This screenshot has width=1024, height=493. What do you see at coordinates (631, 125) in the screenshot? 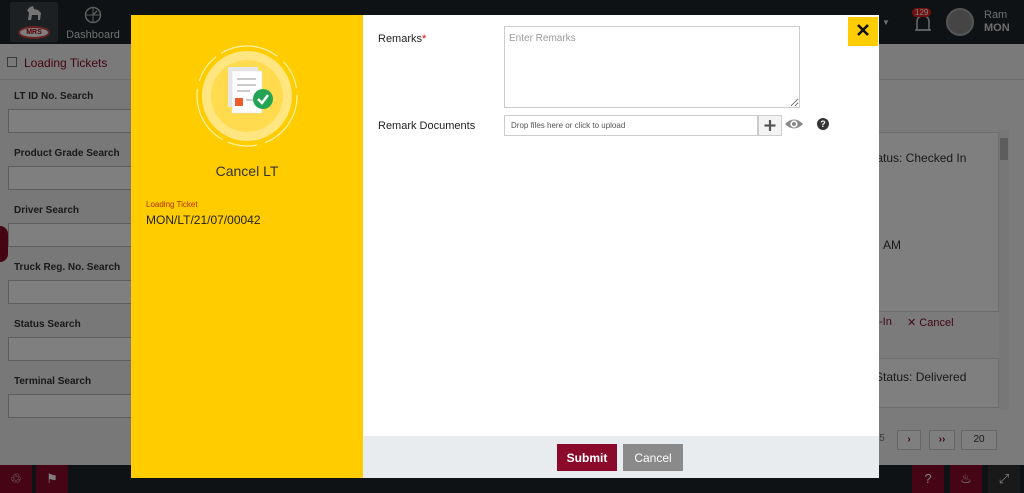
I see `file-dropzone: Drop files here or click to upload` at bounding box center [631, 125].